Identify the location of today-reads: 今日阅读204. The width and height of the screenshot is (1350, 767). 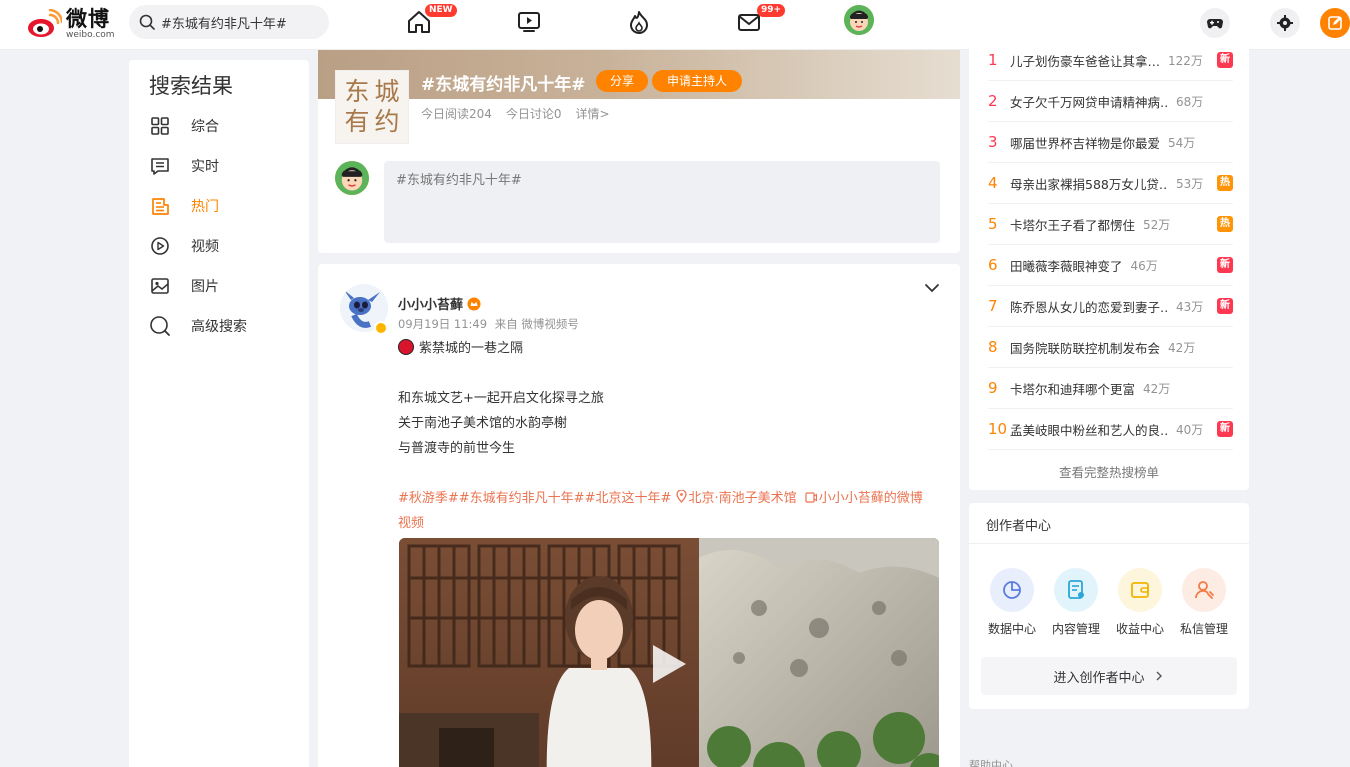
(456, 114).